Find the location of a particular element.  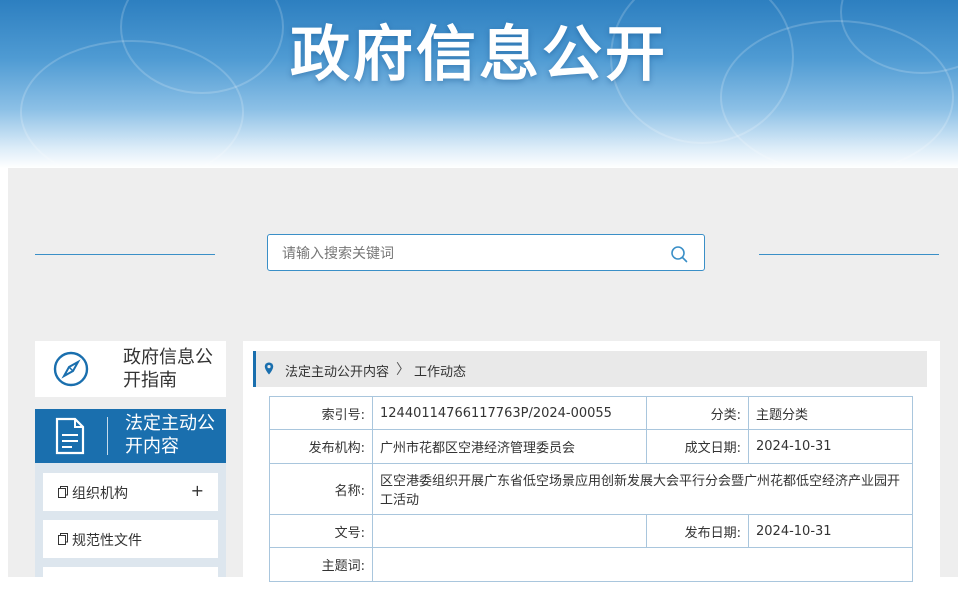

doc-number-label: 文号: is located at coordinates (321, 531).